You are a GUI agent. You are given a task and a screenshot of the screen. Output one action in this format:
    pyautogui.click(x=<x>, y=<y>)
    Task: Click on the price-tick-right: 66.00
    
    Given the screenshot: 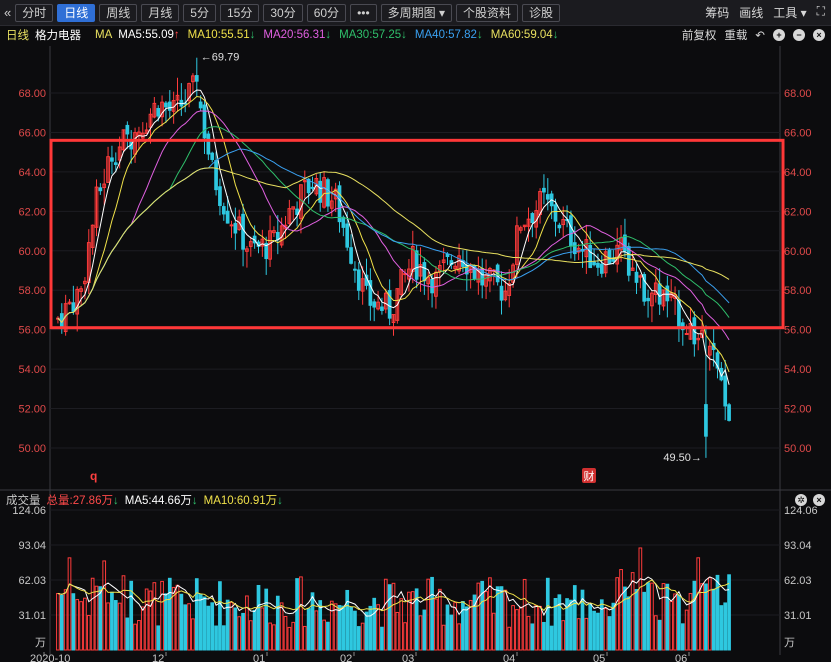 What is the action you would take?
    pyautogui.click(x=798, y=133)
    